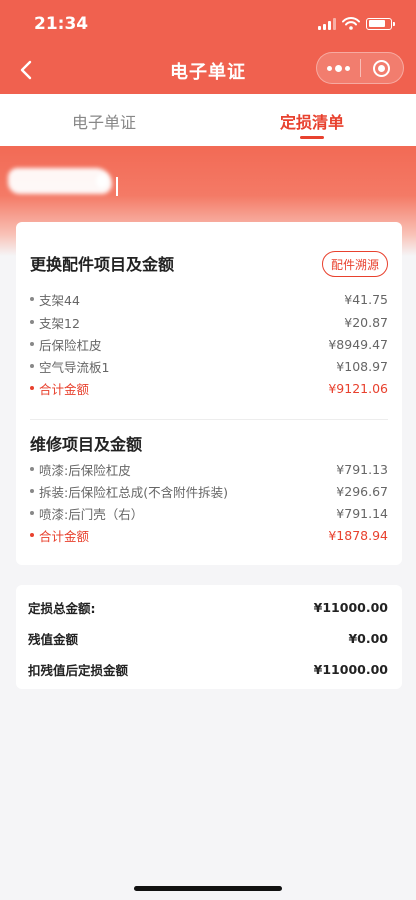 The height and width of the screenshot is (900, 416). I want to click on parts-trace-button: 配件溯源, so click(355, 264).